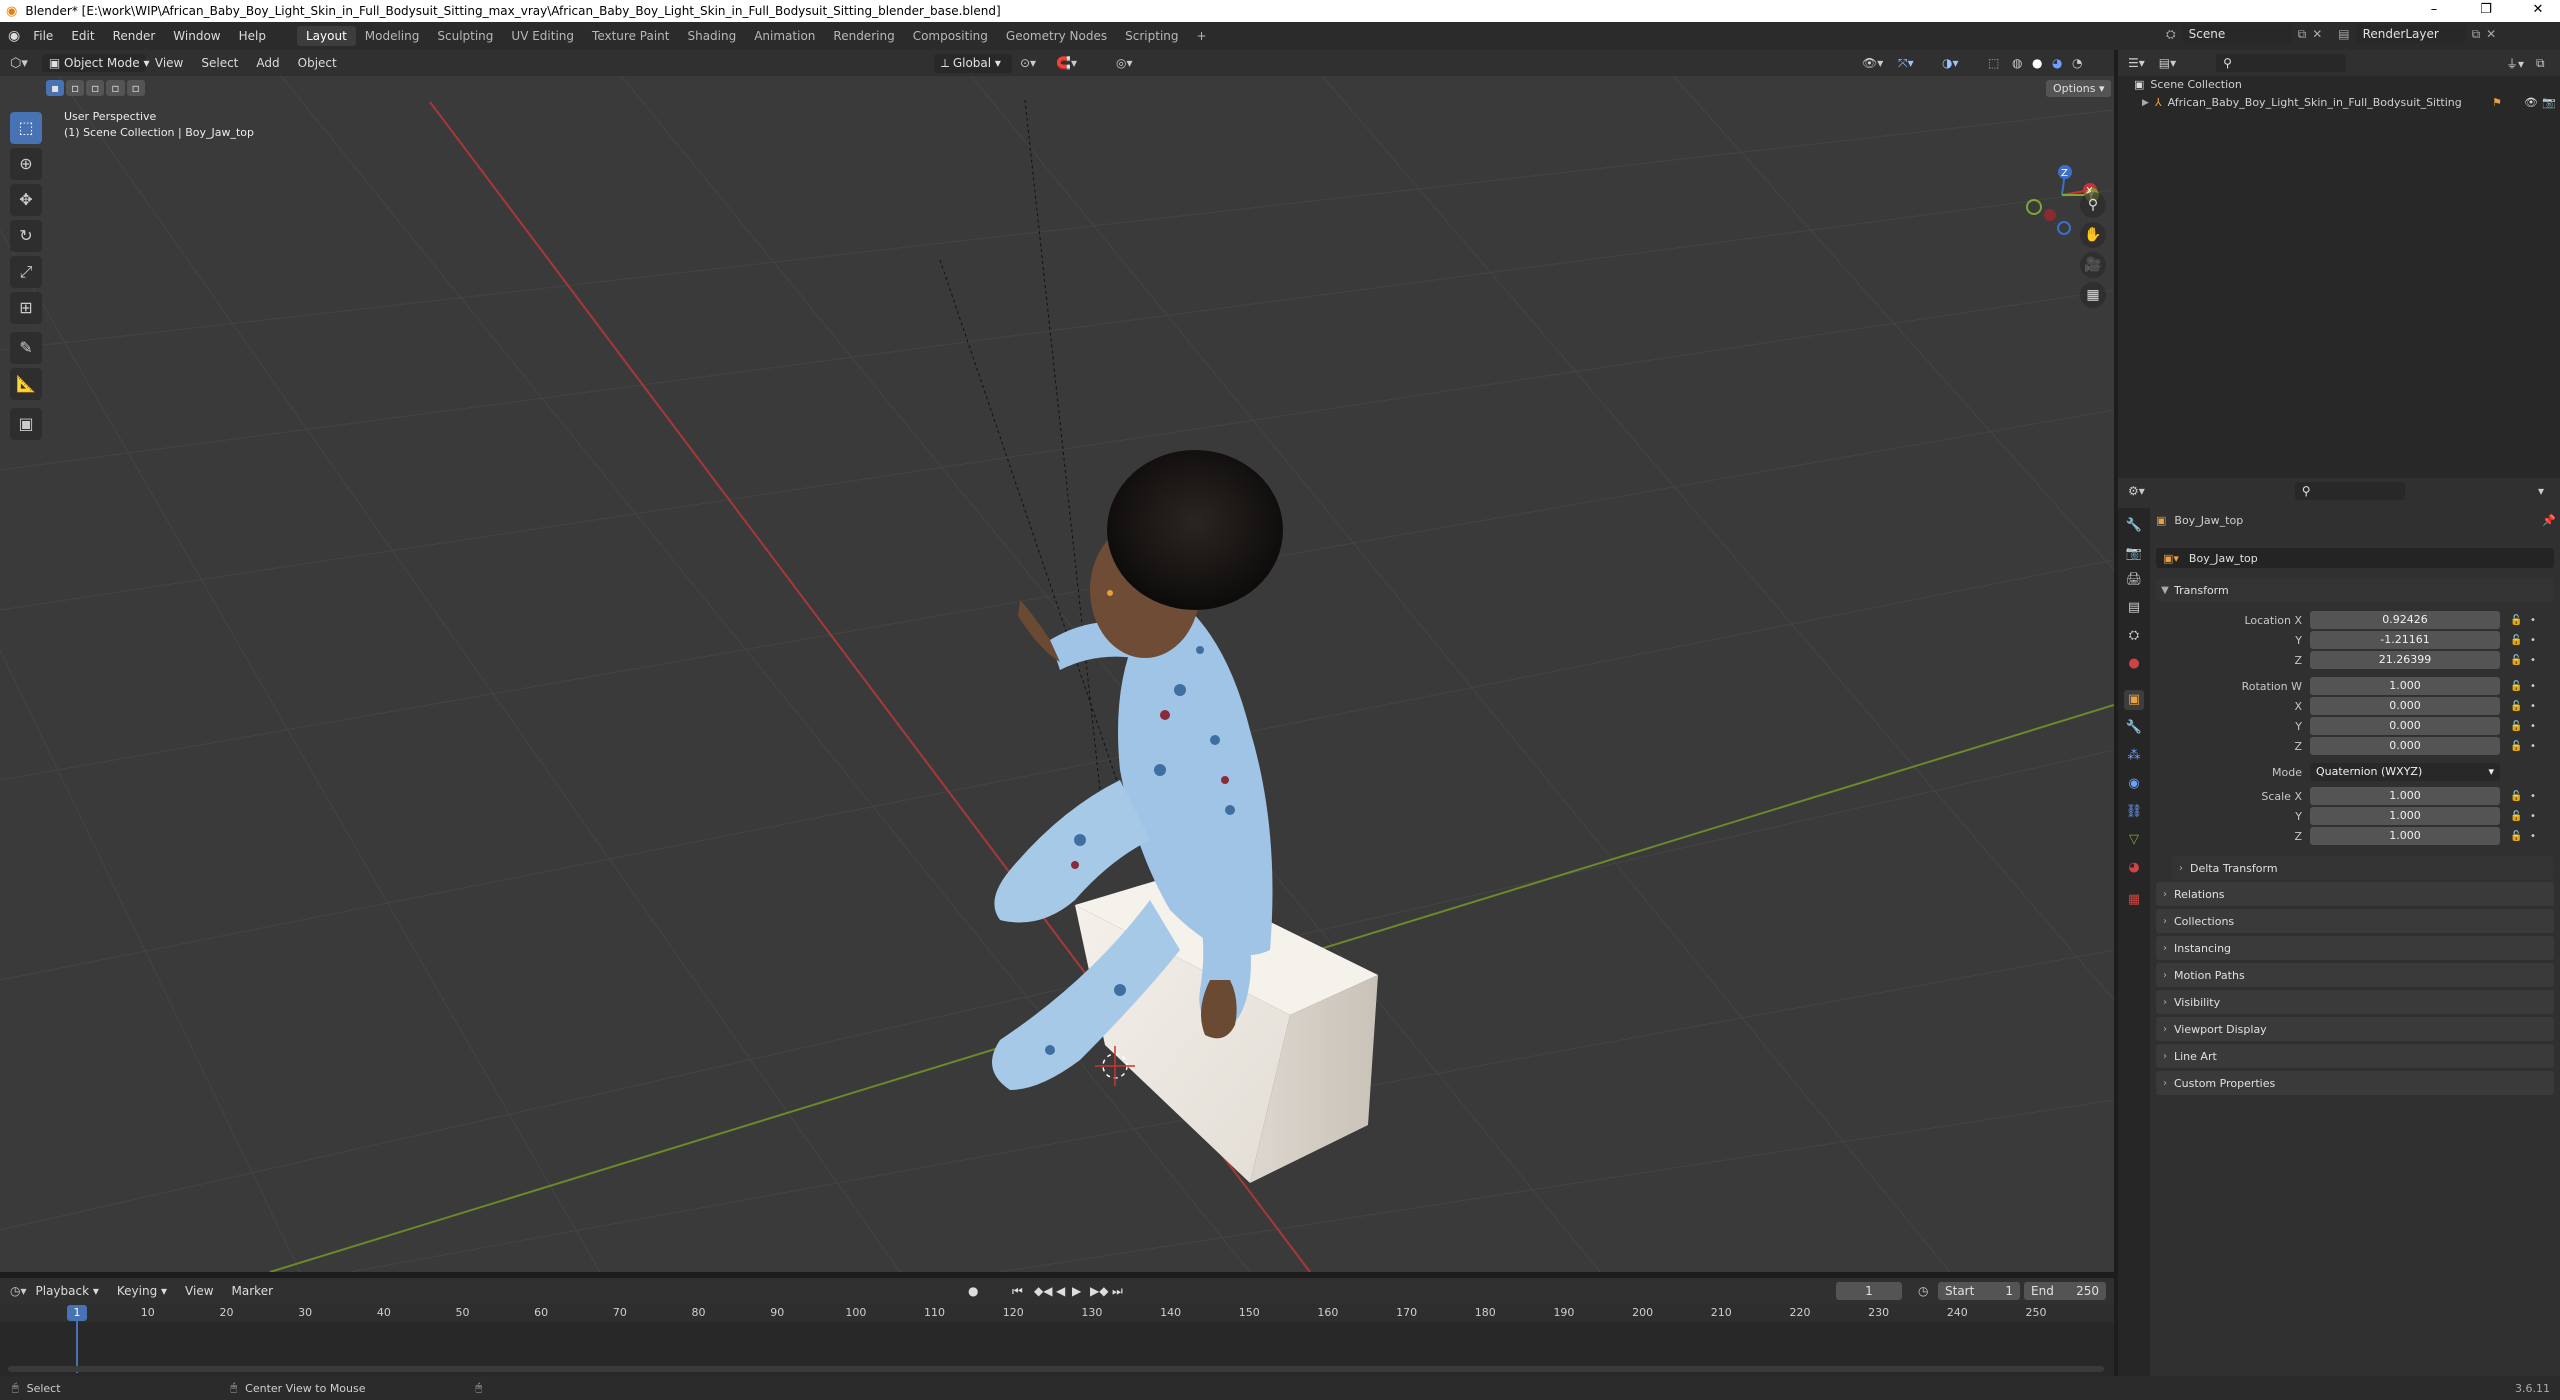 The image size is (2560, 1400). Describe the element at coordinates (392, 36) in the screenshot. I see `tab-modeling: Modeling` at that location.